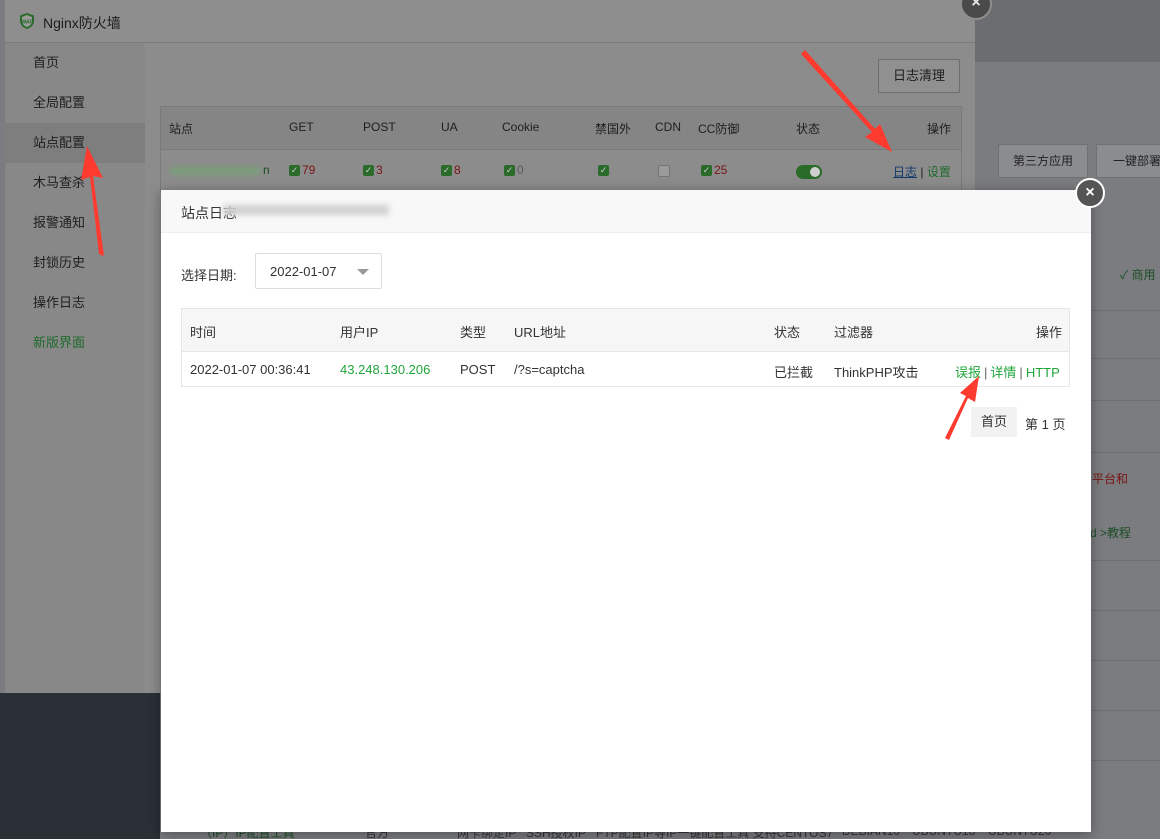  I want to click on col-site: 站点, so click(181, 129).